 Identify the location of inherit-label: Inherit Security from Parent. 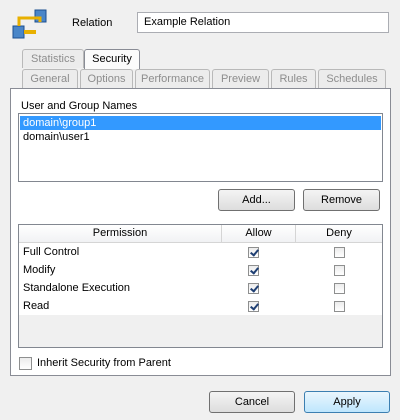
(104, 363).